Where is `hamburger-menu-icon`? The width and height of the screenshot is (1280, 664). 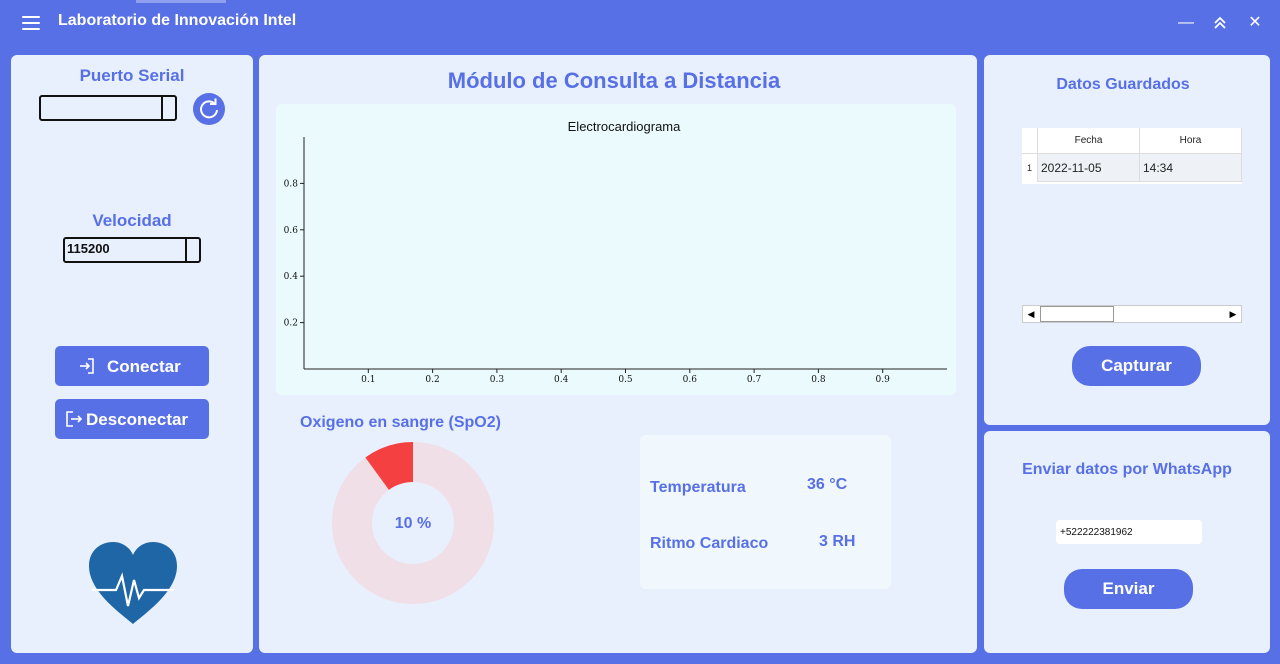 hamburger-menu-icon is located at coordinates (31, 23).